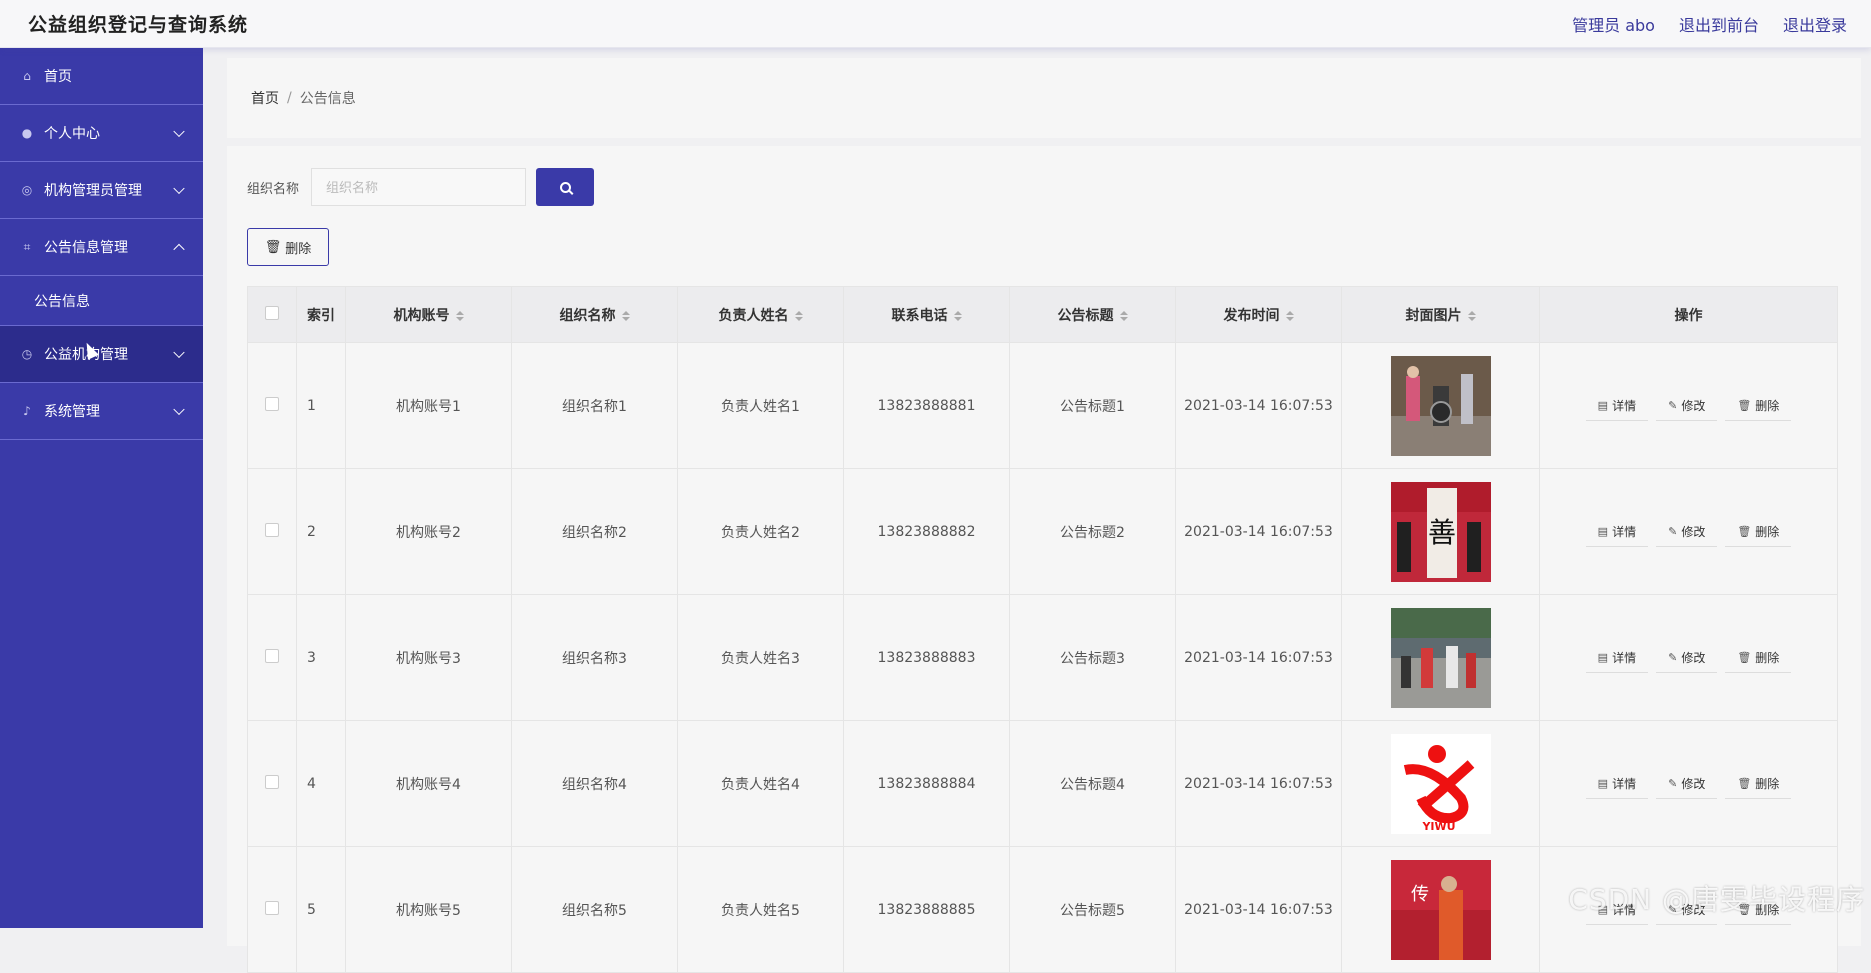 The image size is (1871, 973). I want to click on sidebar-subitem-announcement: 公告信息, so click(101, 301).